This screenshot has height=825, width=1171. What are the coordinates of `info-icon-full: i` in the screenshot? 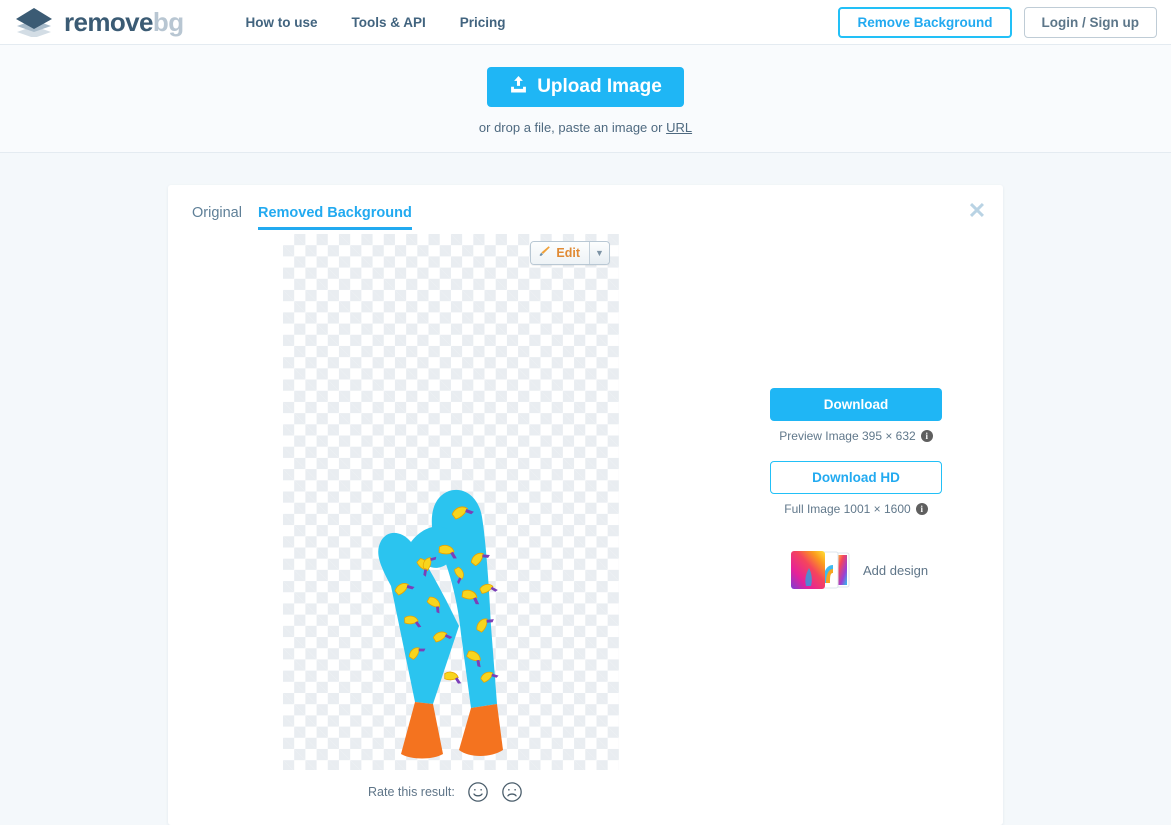 It's located at (921, 509).